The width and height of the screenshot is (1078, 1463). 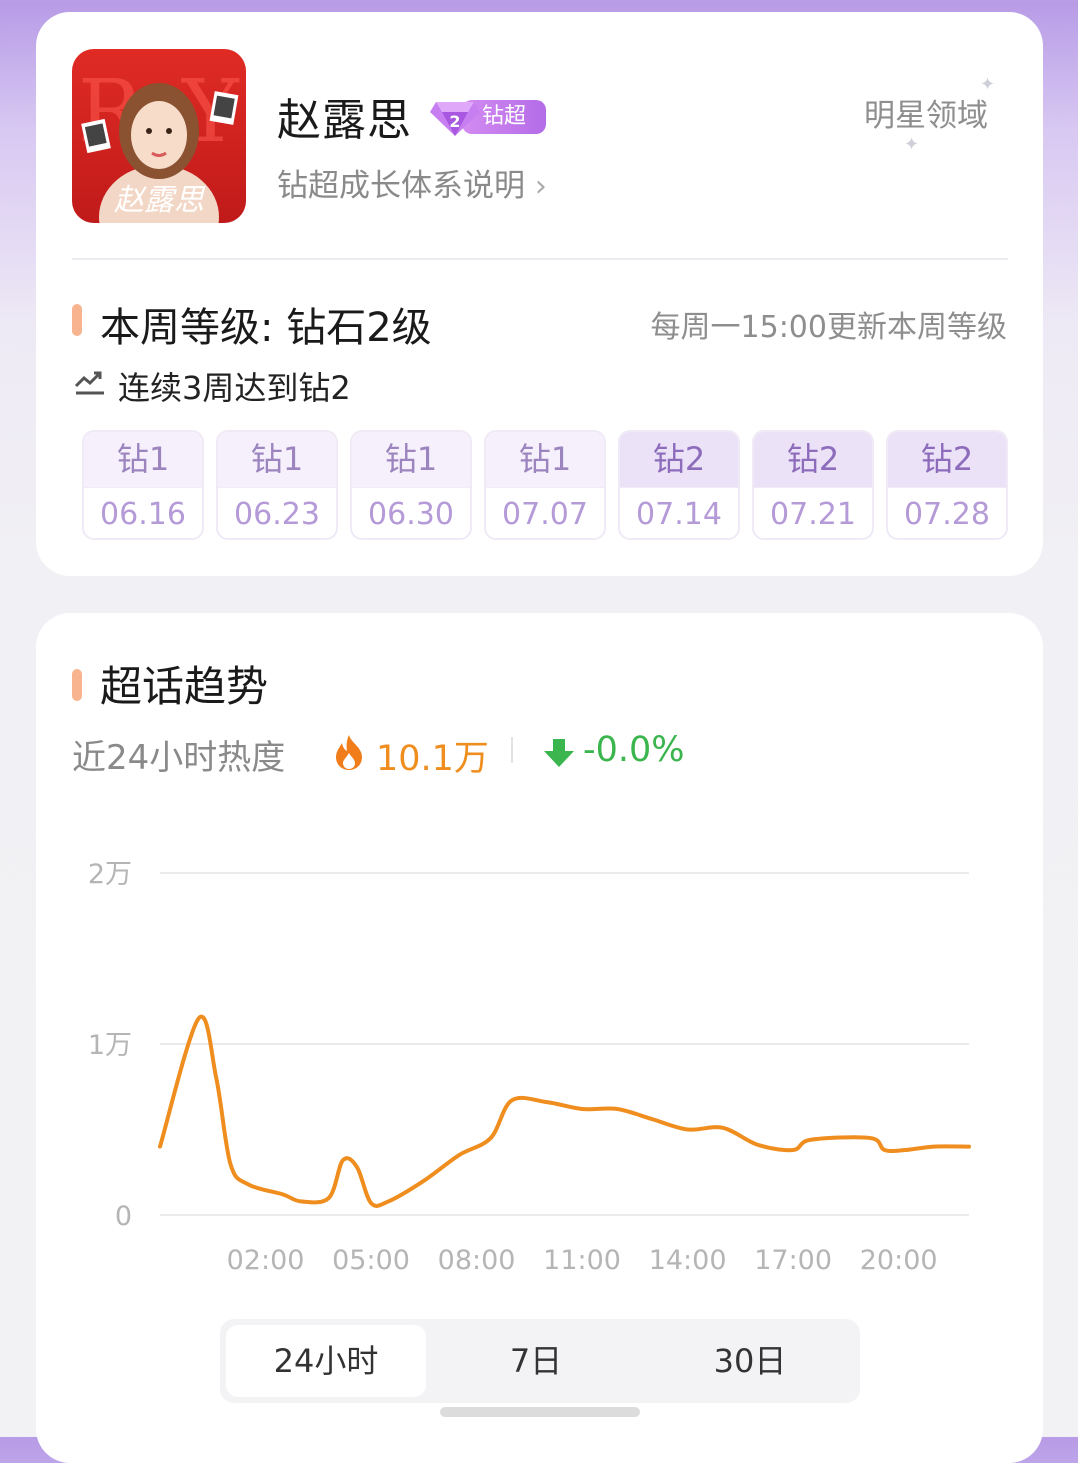 What do you see at coordinates (184, 686) in the screenshot?
I see `trend-title: 超话趋势` at bounding box center [184, 686].